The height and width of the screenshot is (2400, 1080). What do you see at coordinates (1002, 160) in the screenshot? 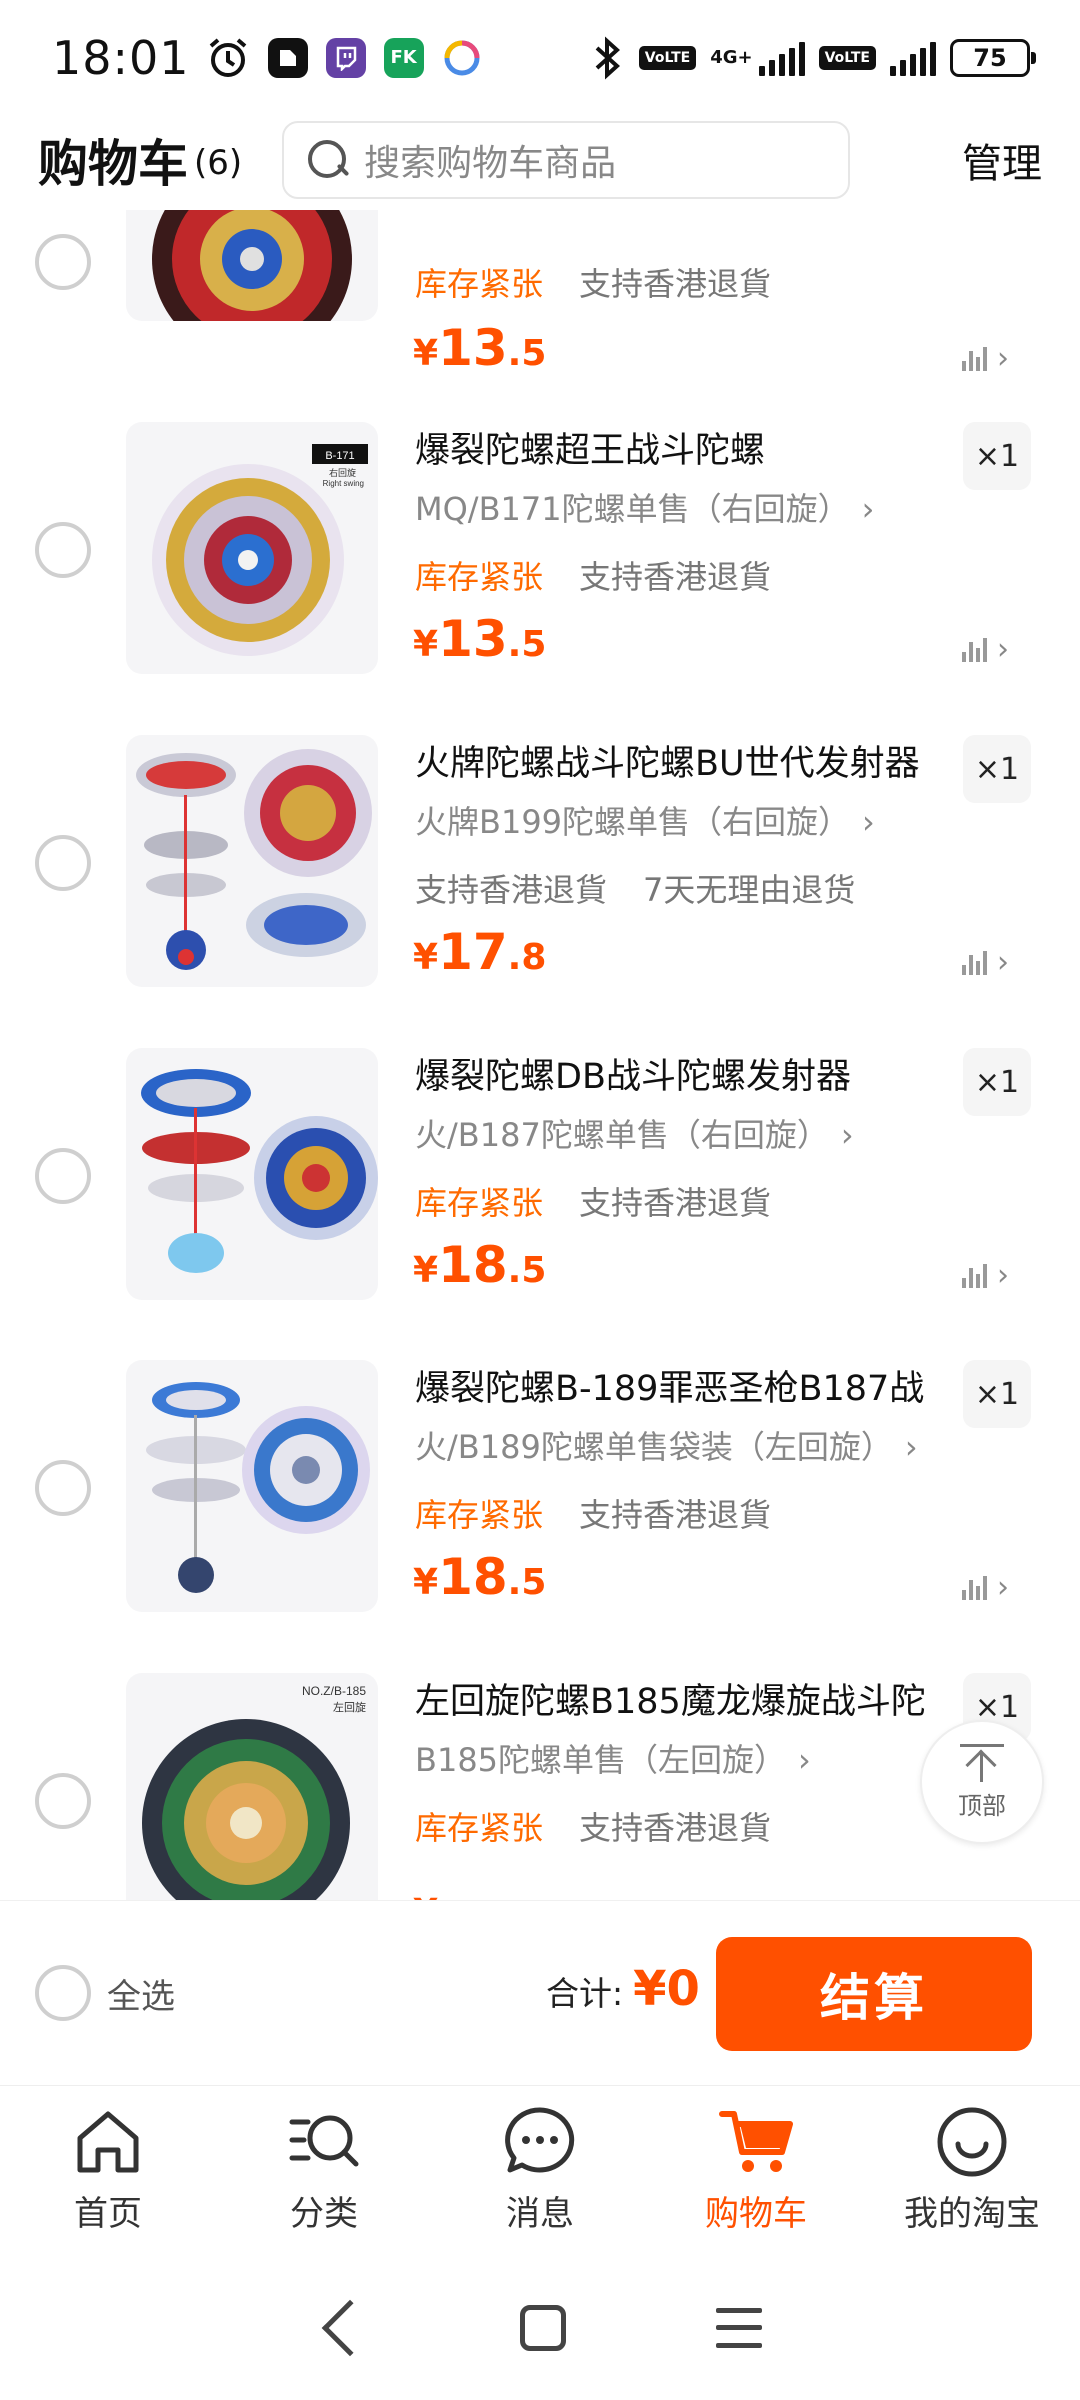
I see `manage-button: 管理` at bounding box center [1002, 160].